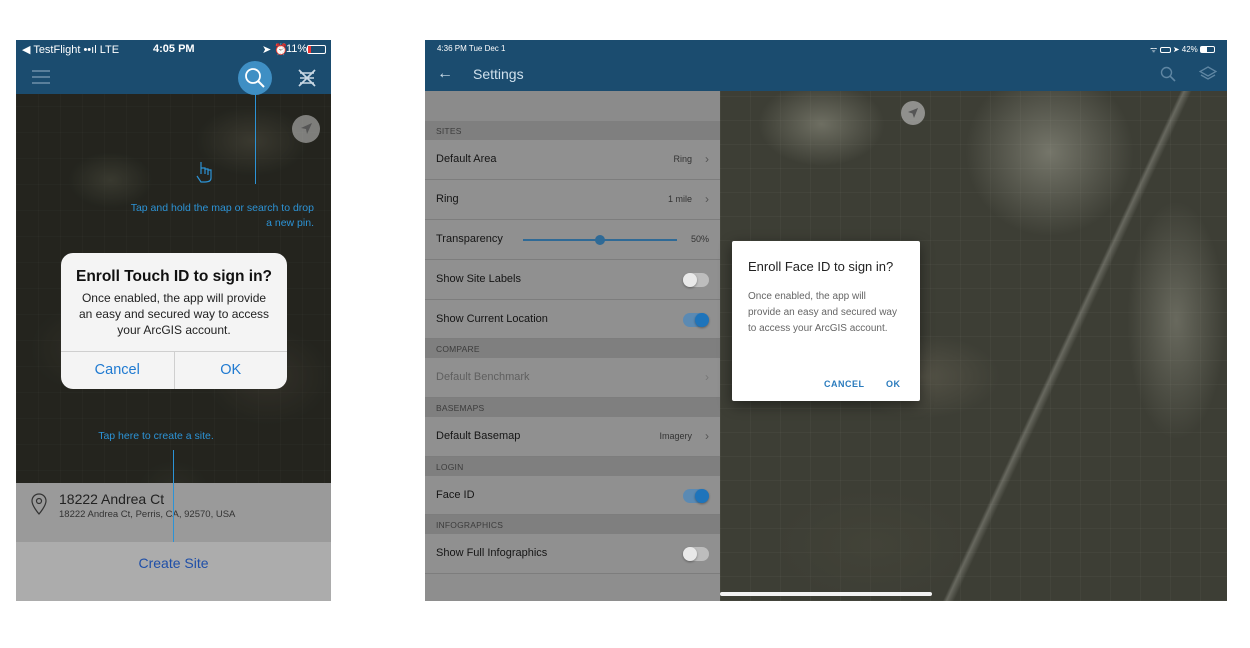 This screenshot has width=1250, height=648. I want to click on setting-face-id: Face ID, so click(572, 495).